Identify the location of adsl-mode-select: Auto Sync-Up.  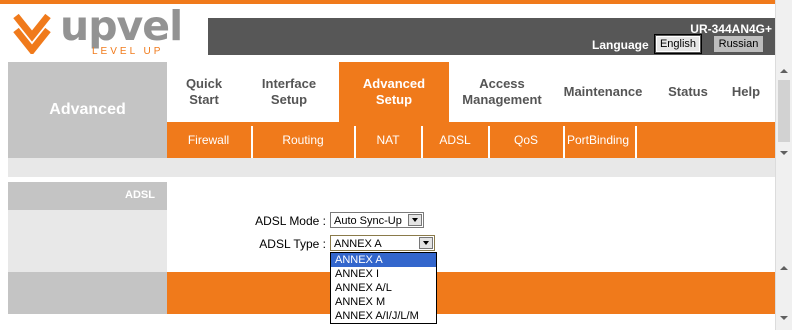
(377, 220).